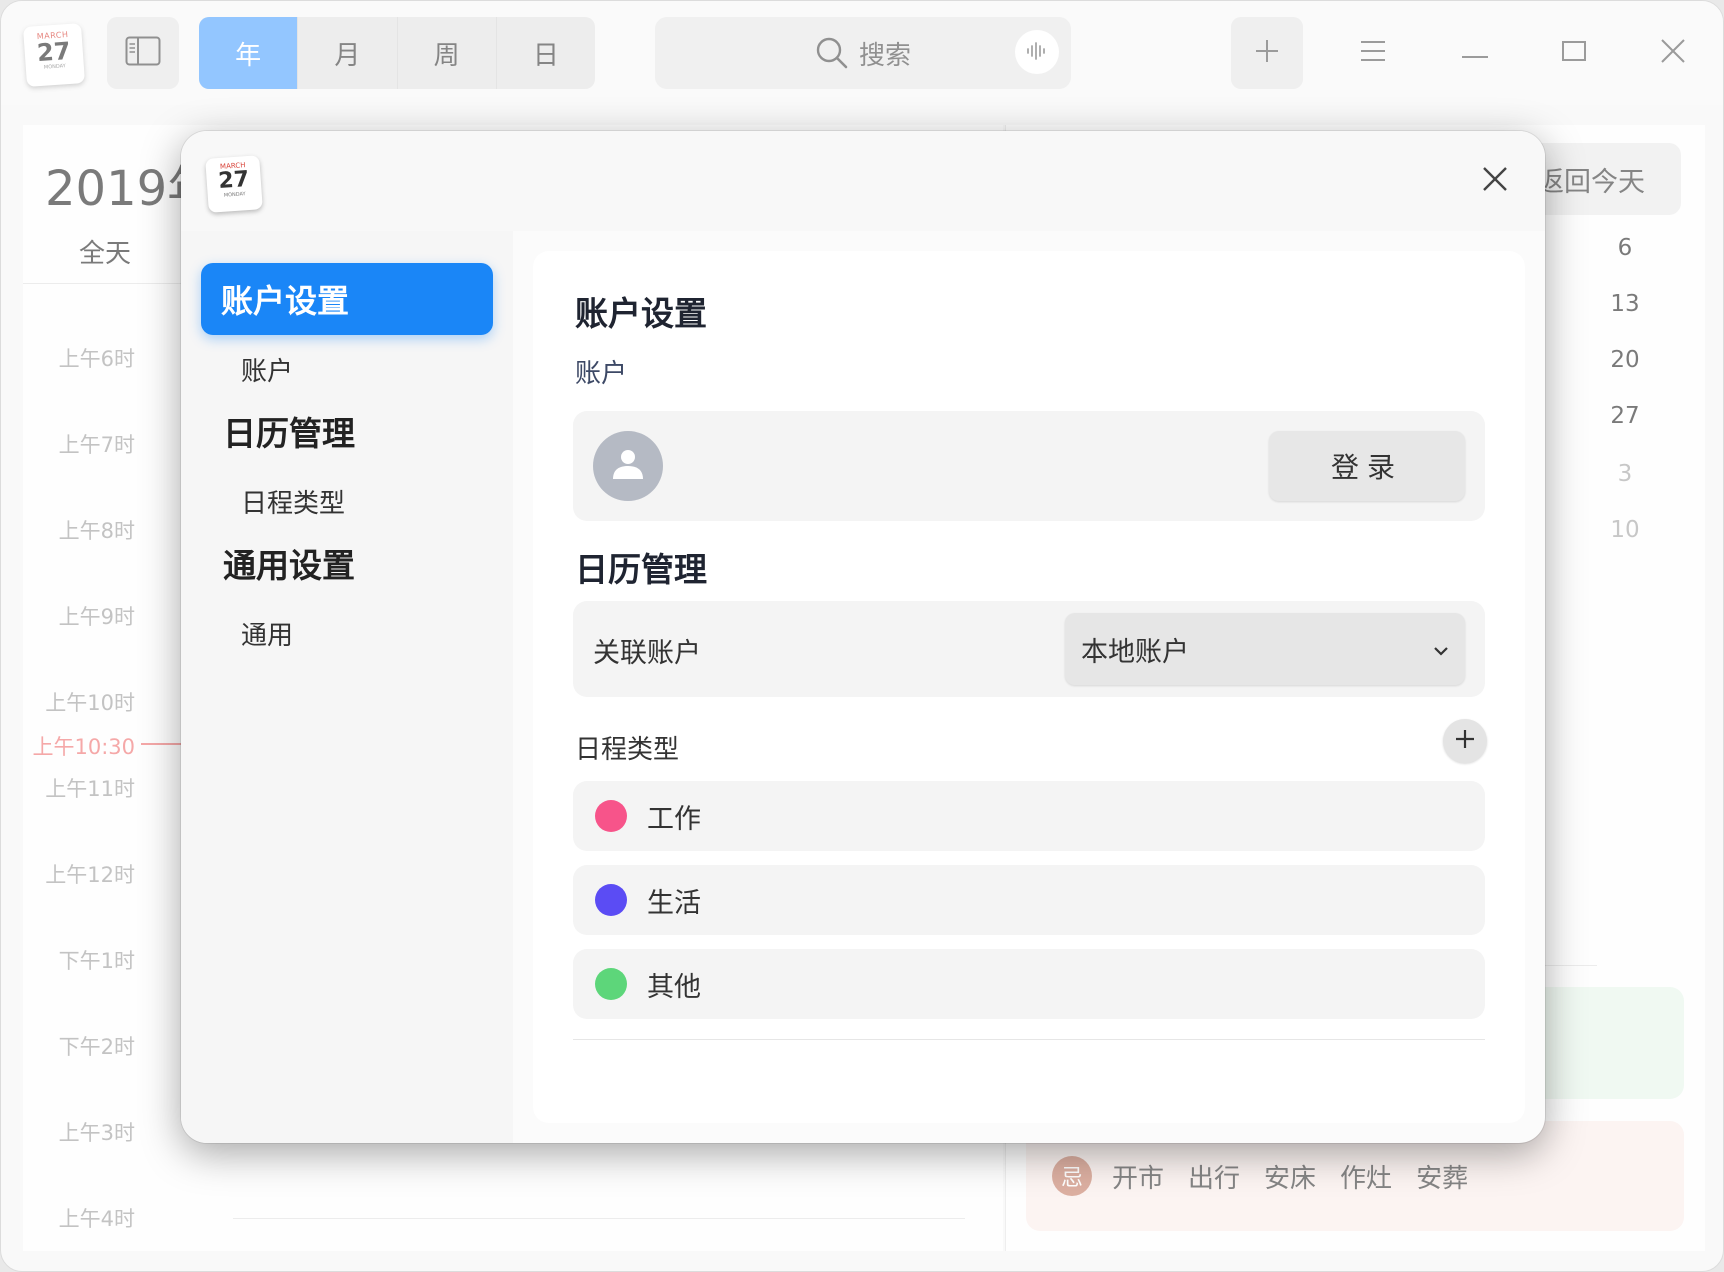 This screenshot has height=1272, width=1724. I want to click on schedule-type-row: 生活, so click(1029, 900).